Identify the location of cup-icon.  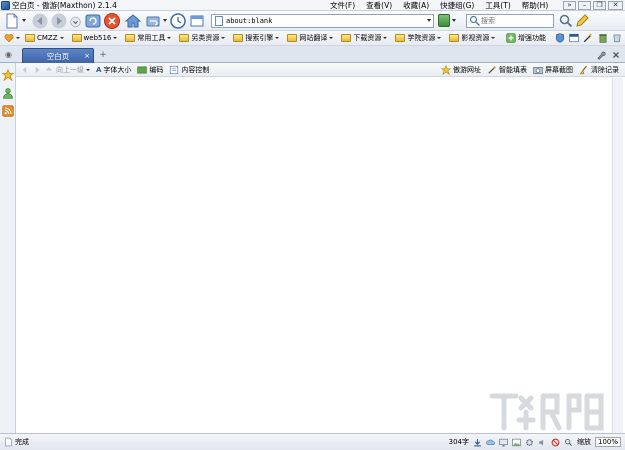
(617, 38).